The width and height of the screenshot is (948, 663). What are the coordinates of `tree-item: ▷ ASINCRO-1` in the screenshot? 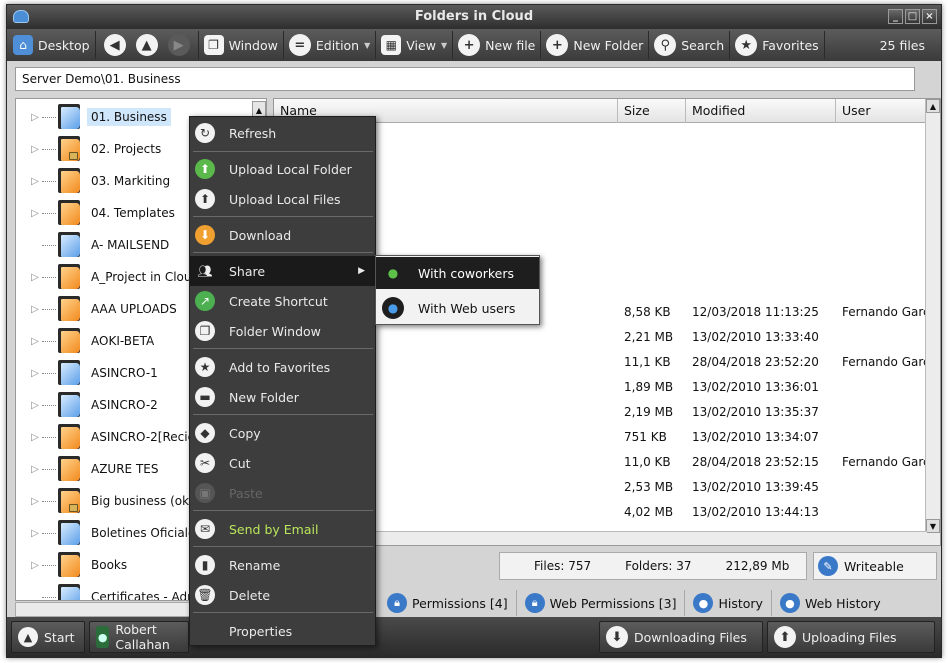 It's located at (89, 373).